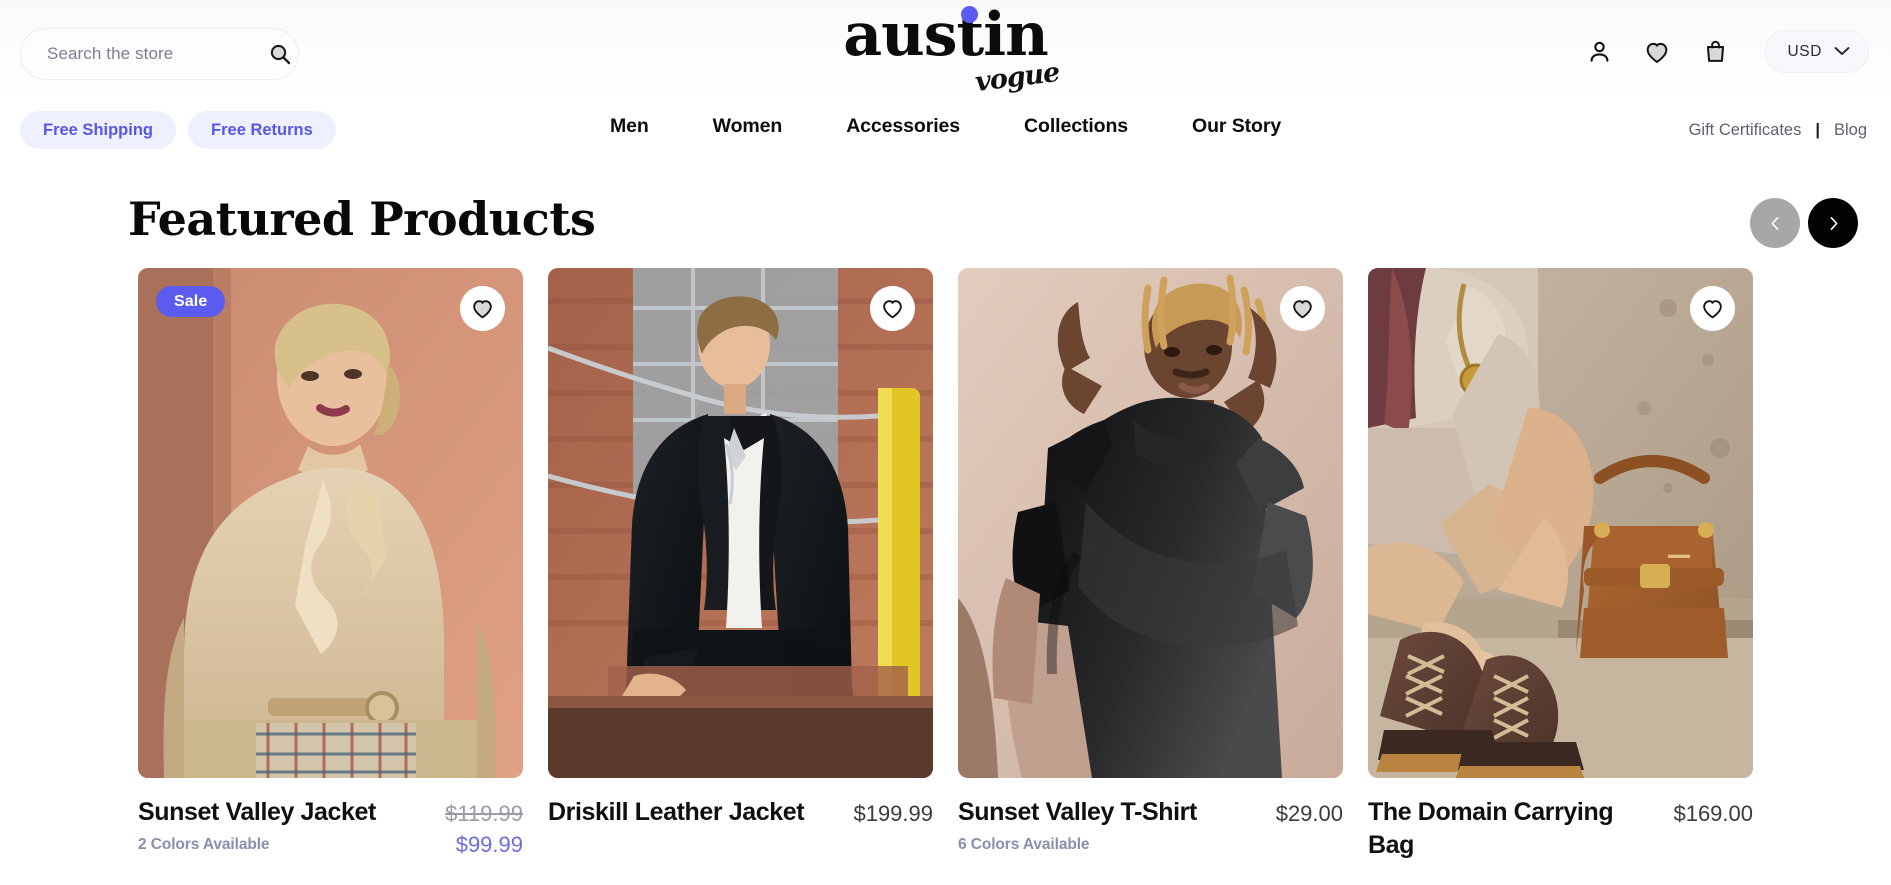  I want to click on product-price-original: $119.99, so click(484, 813).